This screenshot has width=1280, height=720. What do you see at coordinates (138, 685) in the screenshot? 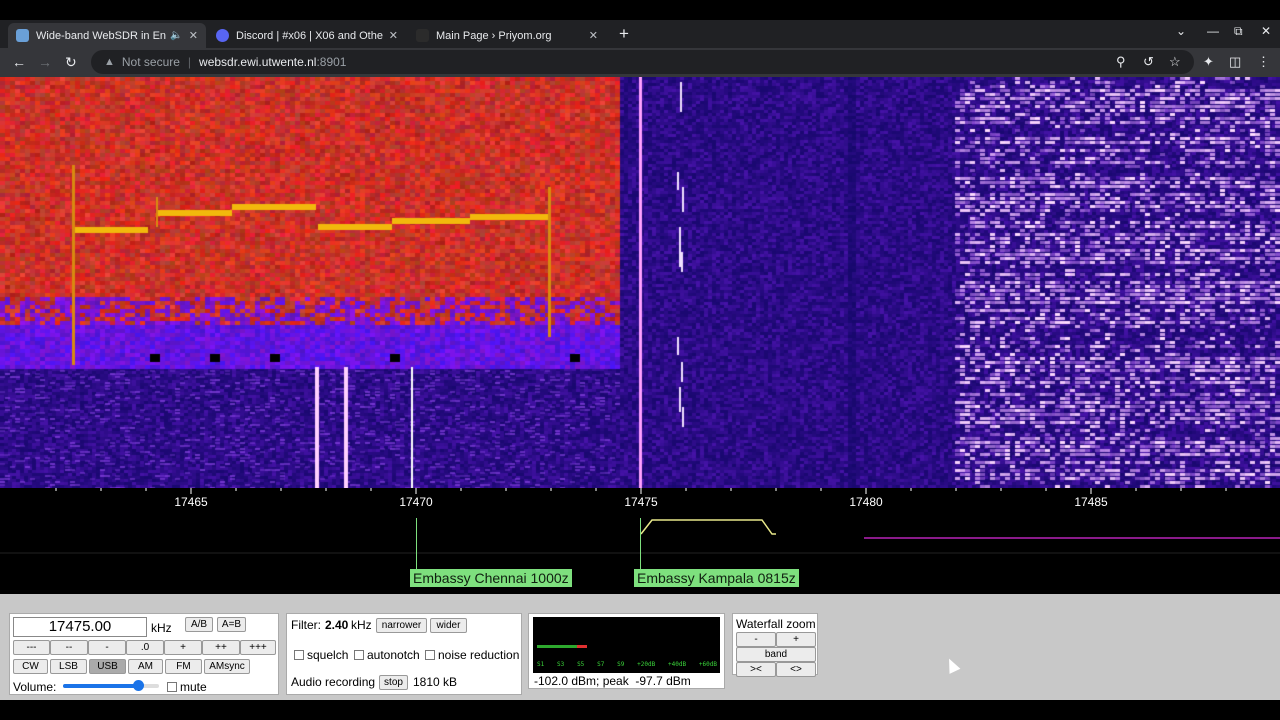
I see `volume-knob` at bounding box center [138, 685].